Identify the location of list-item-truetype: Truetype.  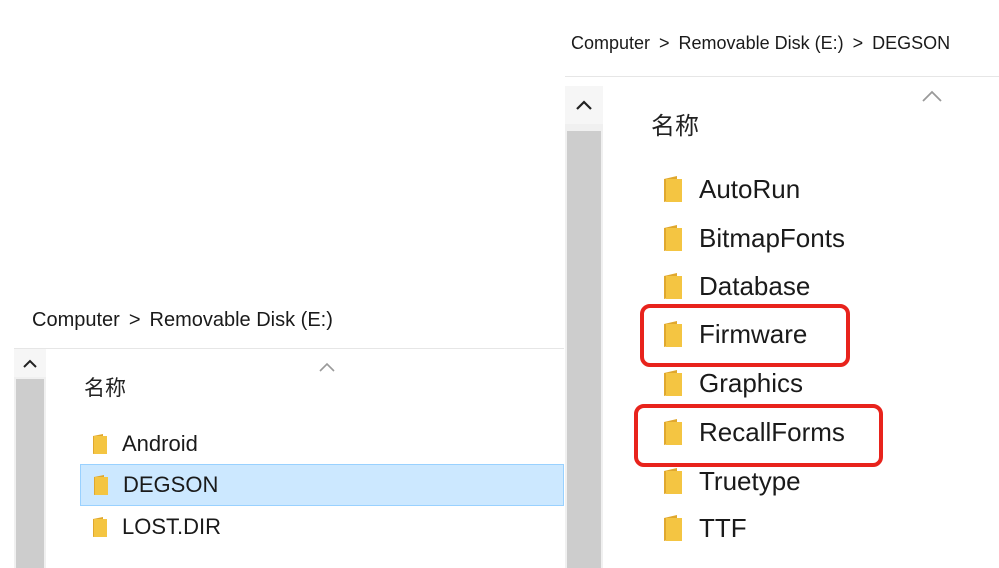
(730, 481).